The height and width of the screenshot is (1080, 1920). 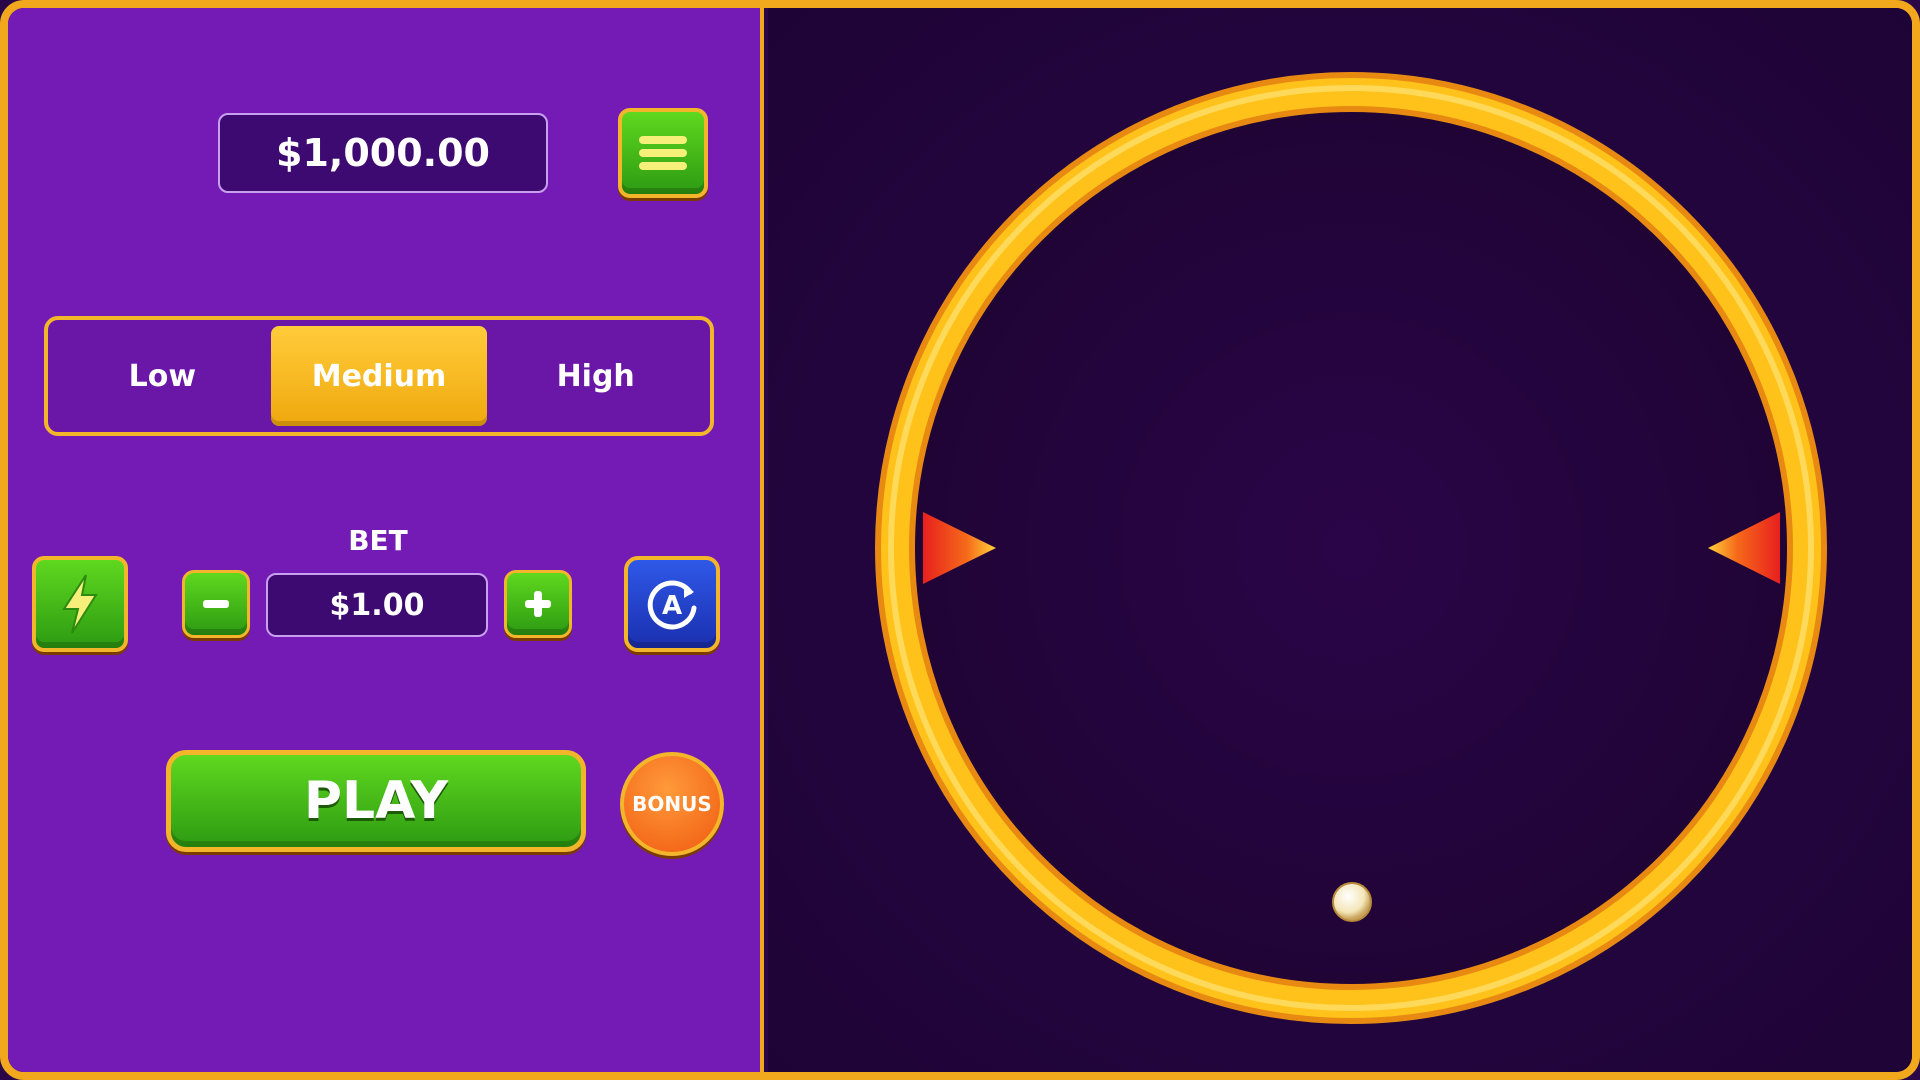 I want to click on hamburger-menu-icon, so click(x=663, y=153).